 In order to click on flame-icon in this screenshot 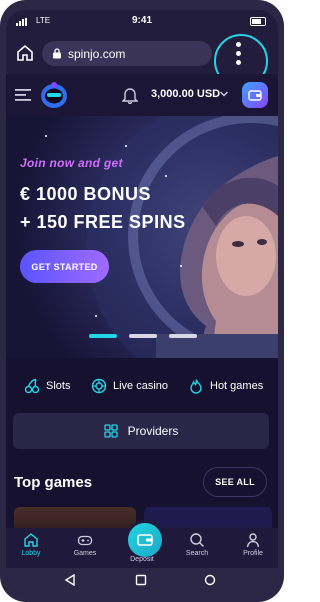, I will do `click(196, 386)`.